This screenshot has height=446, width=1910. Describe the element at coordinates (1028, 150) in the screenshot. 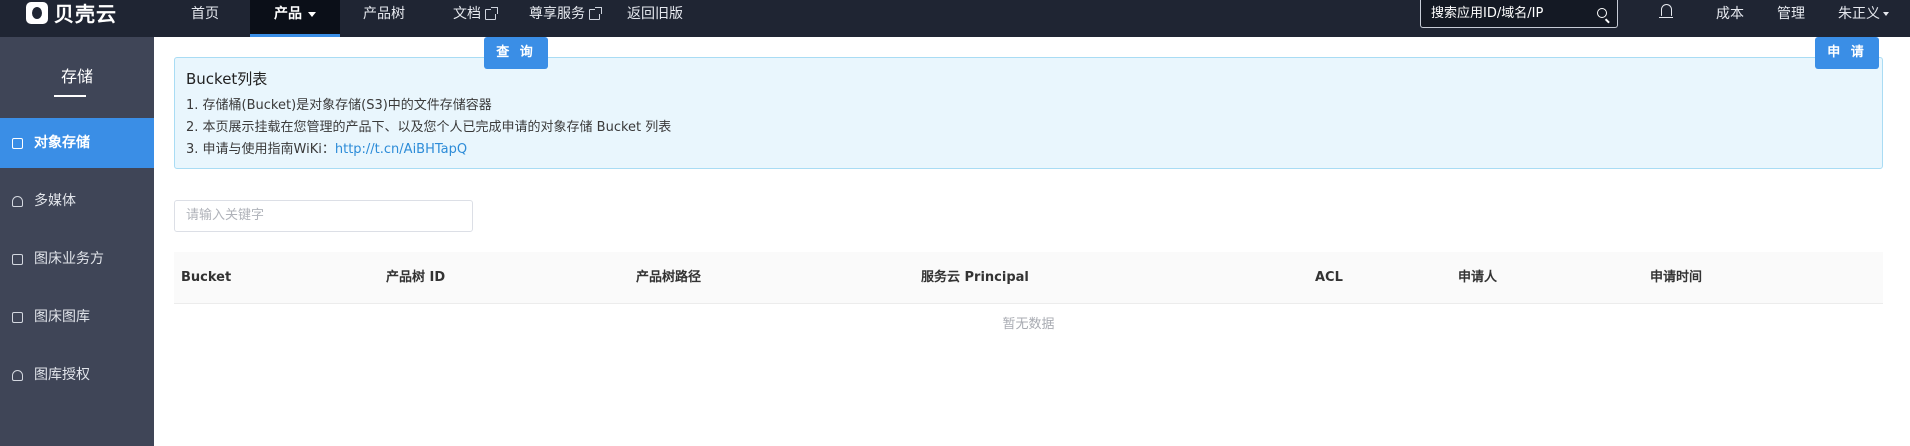

I see `notice-line-3: 3. 申请与使用指南WiKi：http://t.cn/AiBHTapQ` at that location.